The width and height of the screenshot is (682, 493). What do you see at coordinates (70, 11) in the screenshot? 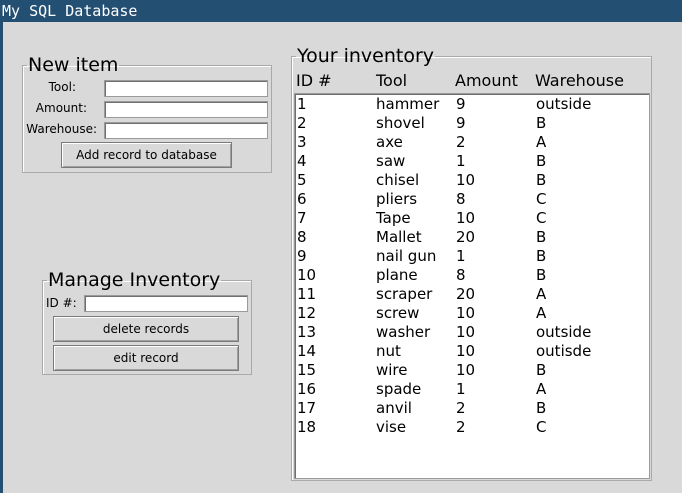
I see `window-title: My SQL Database` at bounding box center [70, 11].